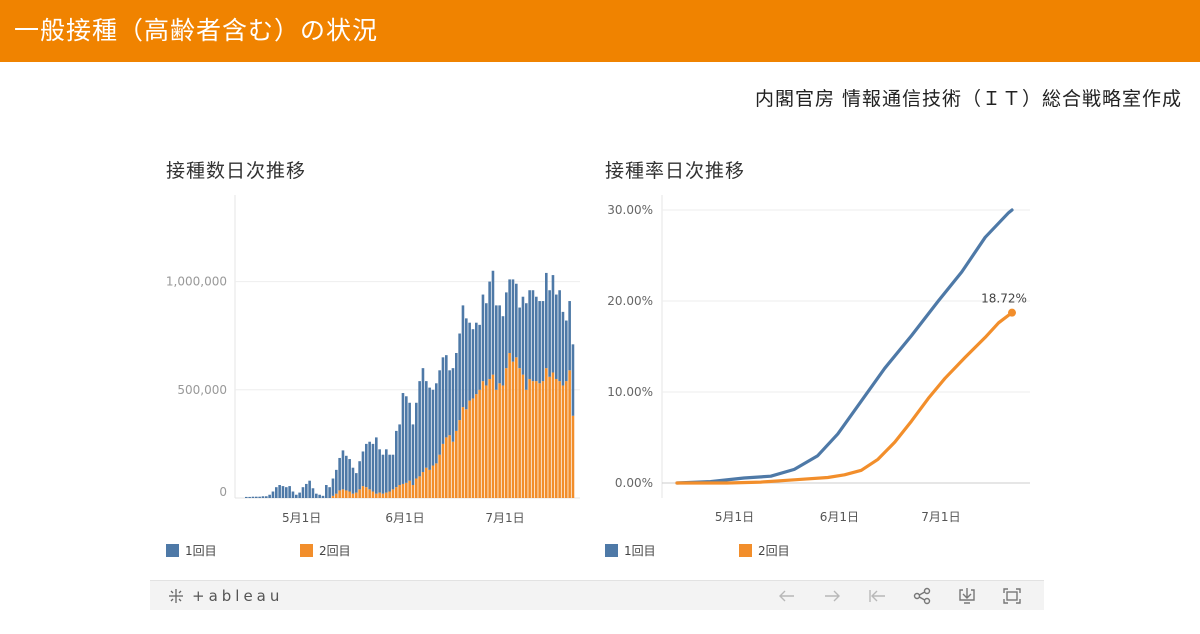 The image size is (1200, 634). What do you see at coordinates (630, 392) in the screenshot?
I see `y-tick-label: 10.00%` at bounding box center [630, 392].